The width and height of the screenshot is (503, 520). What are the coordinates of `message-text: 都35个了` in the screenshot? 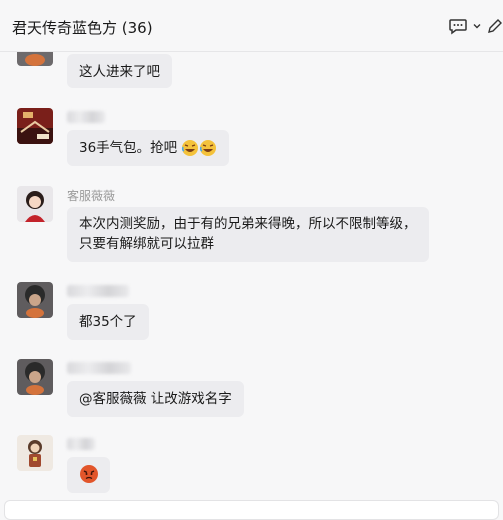 It's located at (108, 322).